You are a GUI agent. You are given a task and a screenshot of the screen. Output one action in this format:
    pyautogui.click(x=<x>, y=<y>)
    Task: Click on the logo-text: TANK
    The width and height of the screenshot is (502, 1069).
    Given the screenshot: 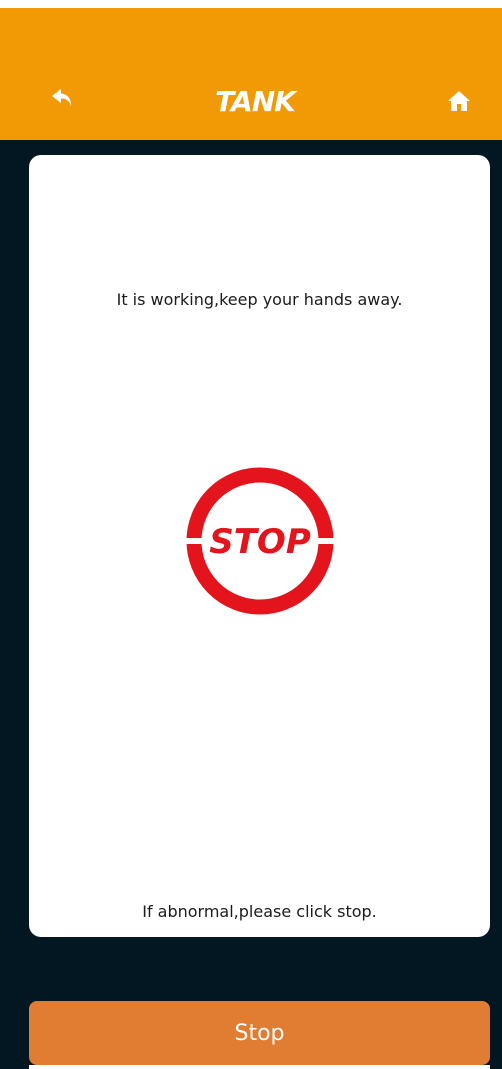 What is the action you would take?
    pyautogui.click(x=256, y=101)
    